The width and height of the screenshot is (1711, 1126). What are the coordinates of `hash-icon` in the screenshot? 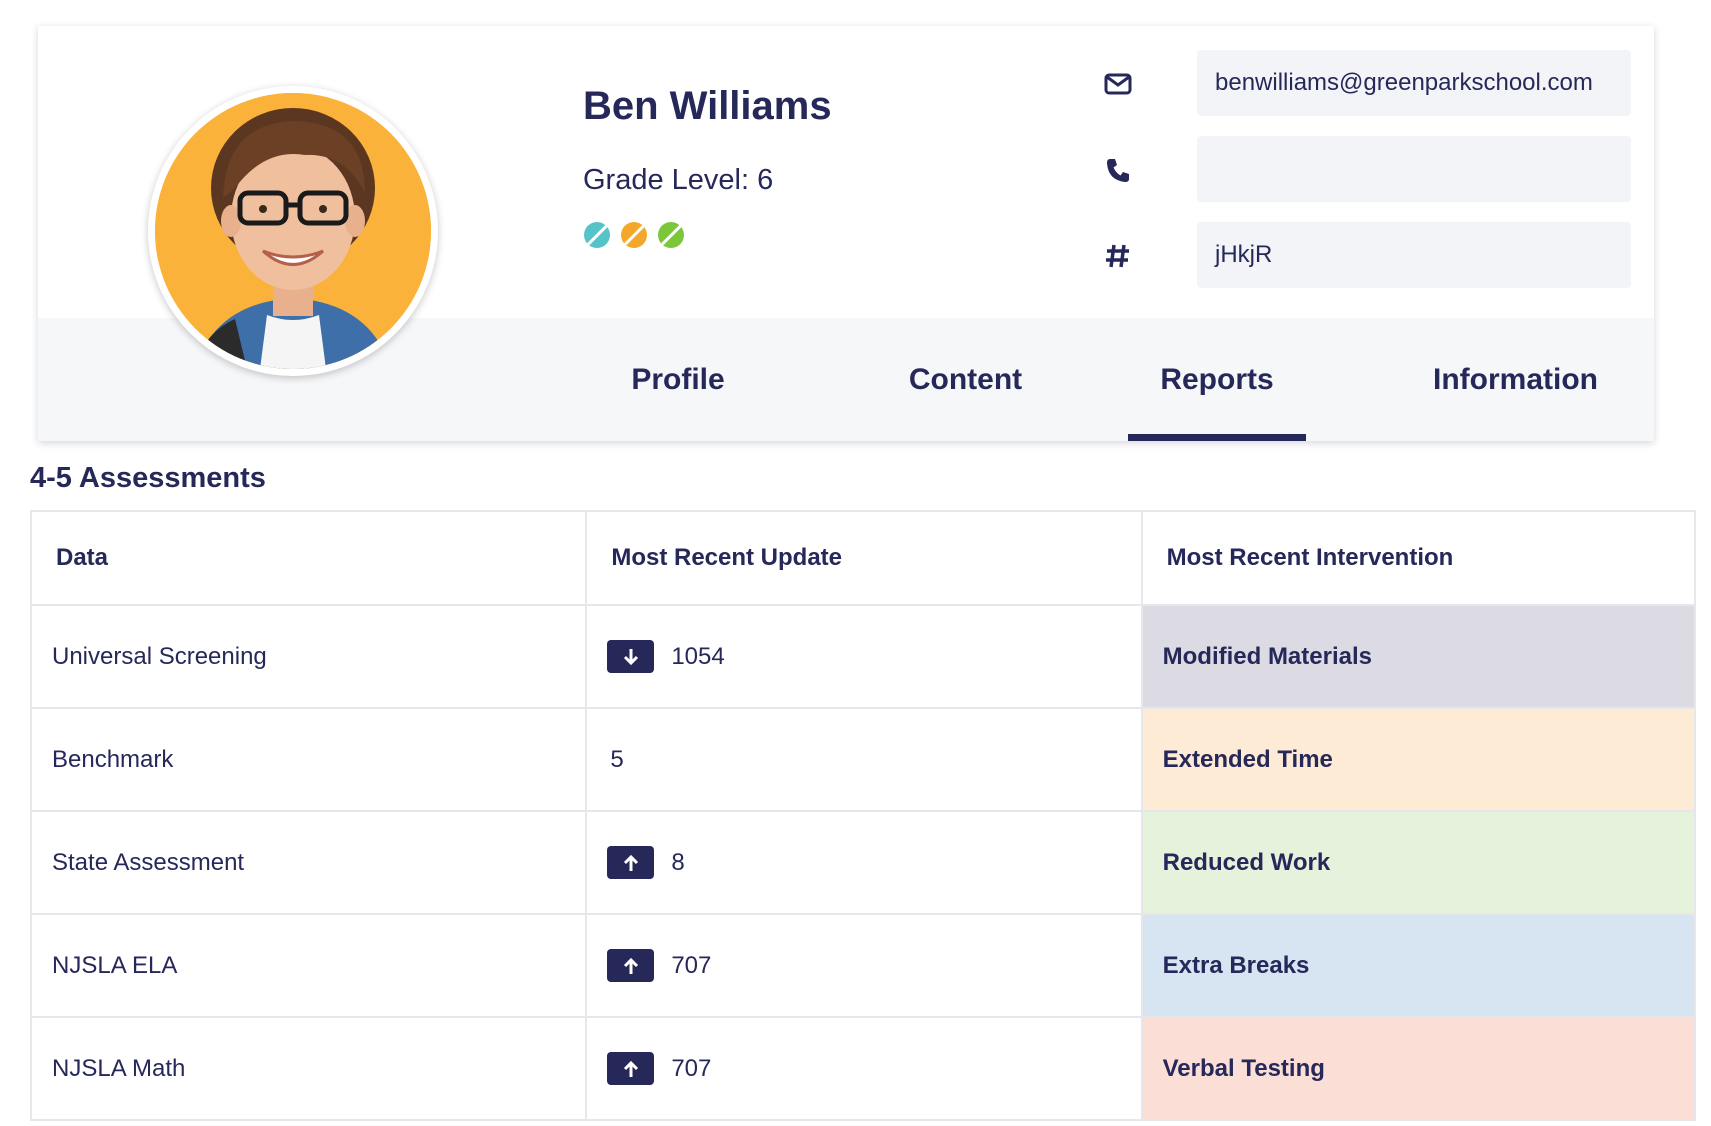 It's located at (1118, 256).